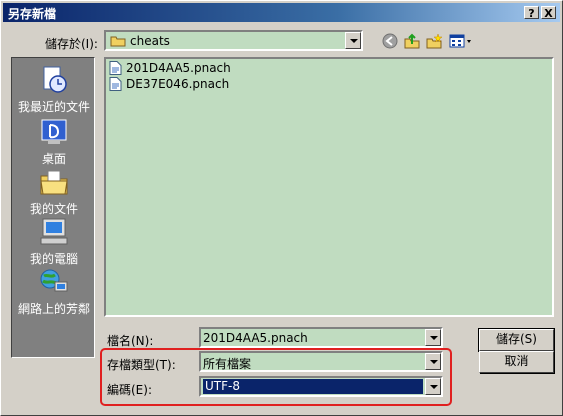  I want to click on places-bar: 我最近的文件 桌面 我的文件 我的電腦 網路上的芳鄰, so click(53, 207).